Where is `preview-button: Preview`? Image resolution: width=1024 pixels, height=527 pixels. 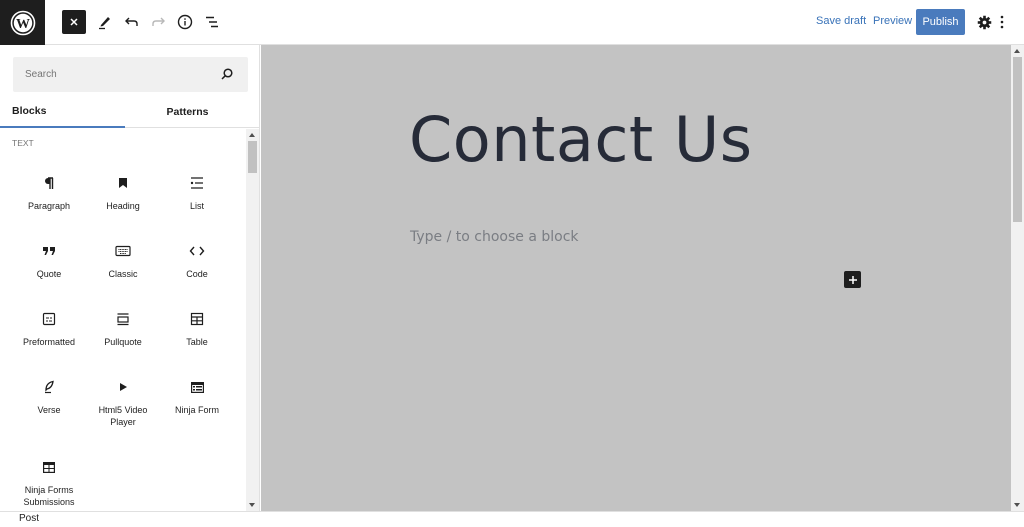
preview-button: Preview is located at coordinates (892, 21).